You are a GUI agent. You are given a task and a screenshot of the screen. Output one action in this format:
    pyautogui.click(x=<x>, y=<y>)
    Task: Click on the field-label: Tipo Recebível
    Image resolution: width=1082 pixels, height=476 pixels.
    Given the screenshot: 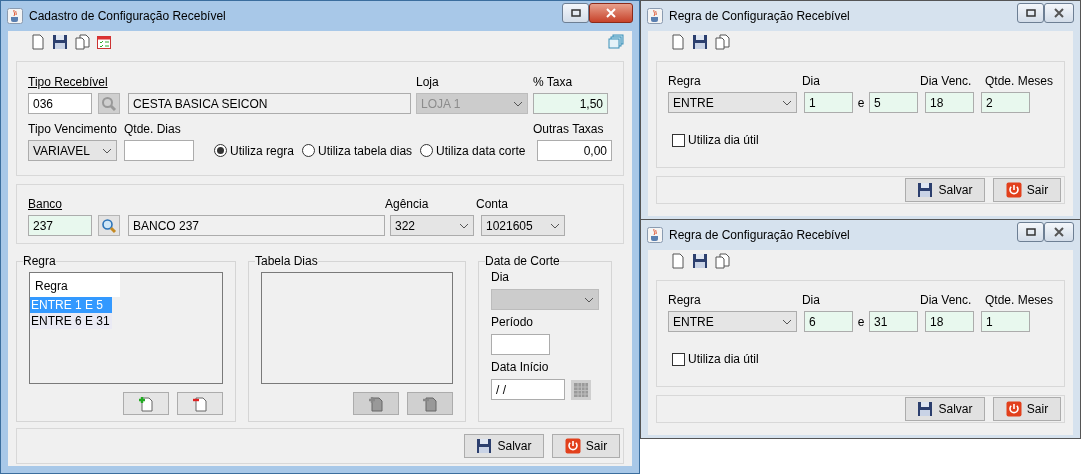 What is the action you would take?
    pyautogui.click(x=68, y=81)
    